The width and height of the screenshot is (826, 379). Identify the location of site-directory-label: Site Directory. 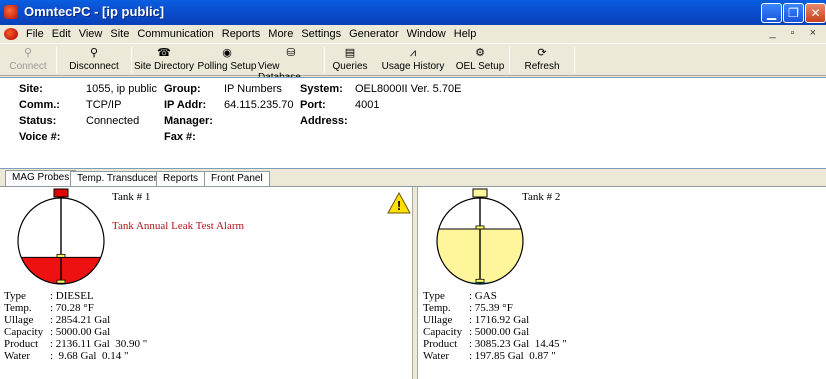
(163, 66).